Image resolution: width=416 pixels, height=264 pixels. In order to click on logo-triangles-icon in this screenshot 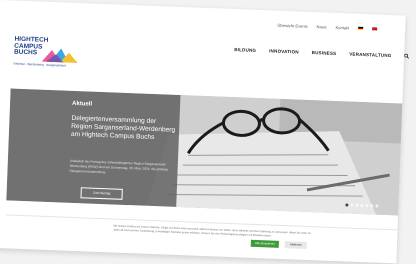, I will do `click(59, 56)`.